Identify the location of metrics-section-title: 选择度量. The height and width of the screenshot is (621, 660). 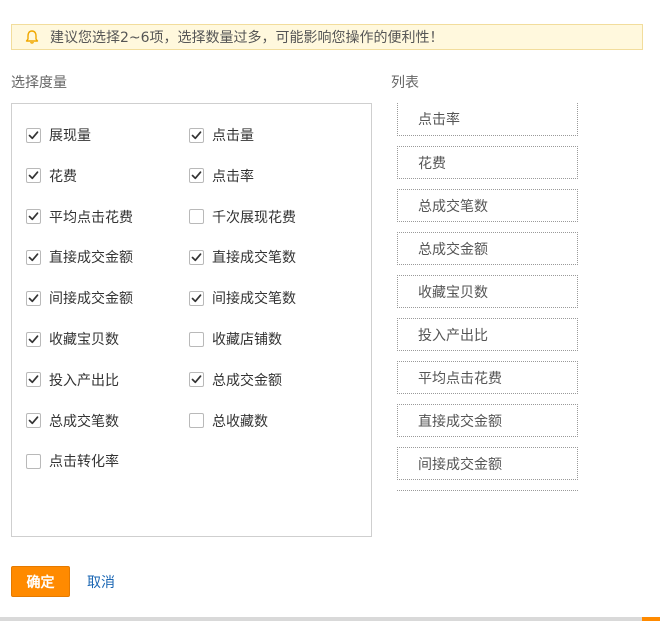
(39, 83).